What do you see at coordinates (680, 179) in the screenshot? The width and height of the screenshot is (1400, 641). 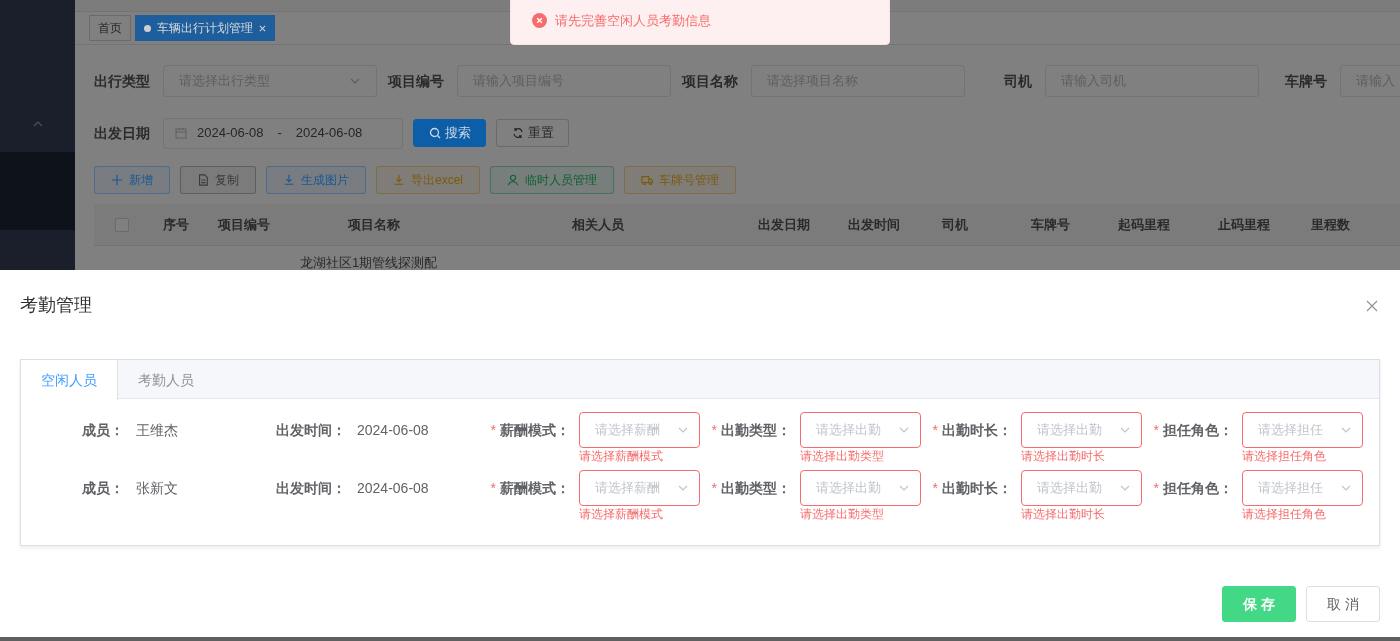 I see `toolbar-button: 车牌号管理` at bounding box center [680, 179].